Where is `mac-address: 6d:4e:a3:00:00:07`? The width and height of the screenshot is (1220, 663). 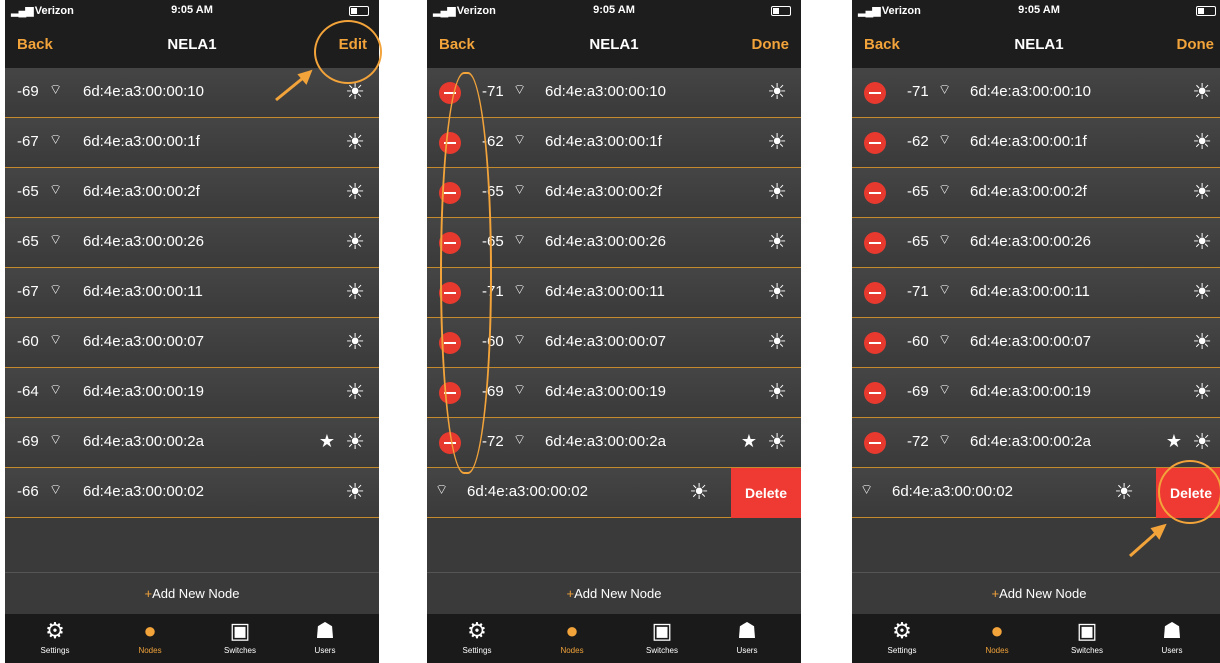
mac-address: 6d:4e:a3:00:00:07 is located at coordinates (605, 341).